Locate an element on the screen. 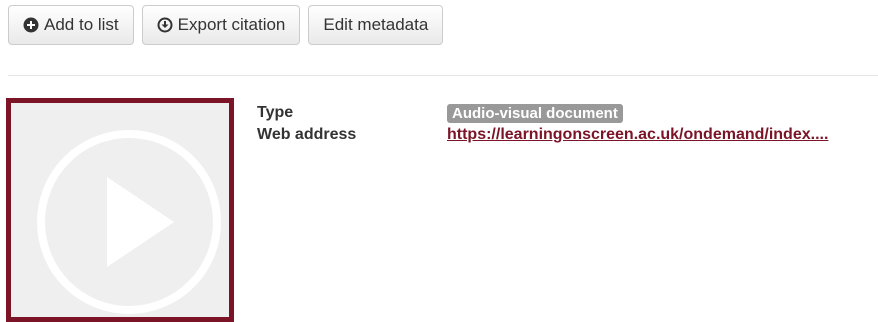 This screenshot has height=322, width=878. export-citation-button: Export citation is located at coordinates (221, 25).